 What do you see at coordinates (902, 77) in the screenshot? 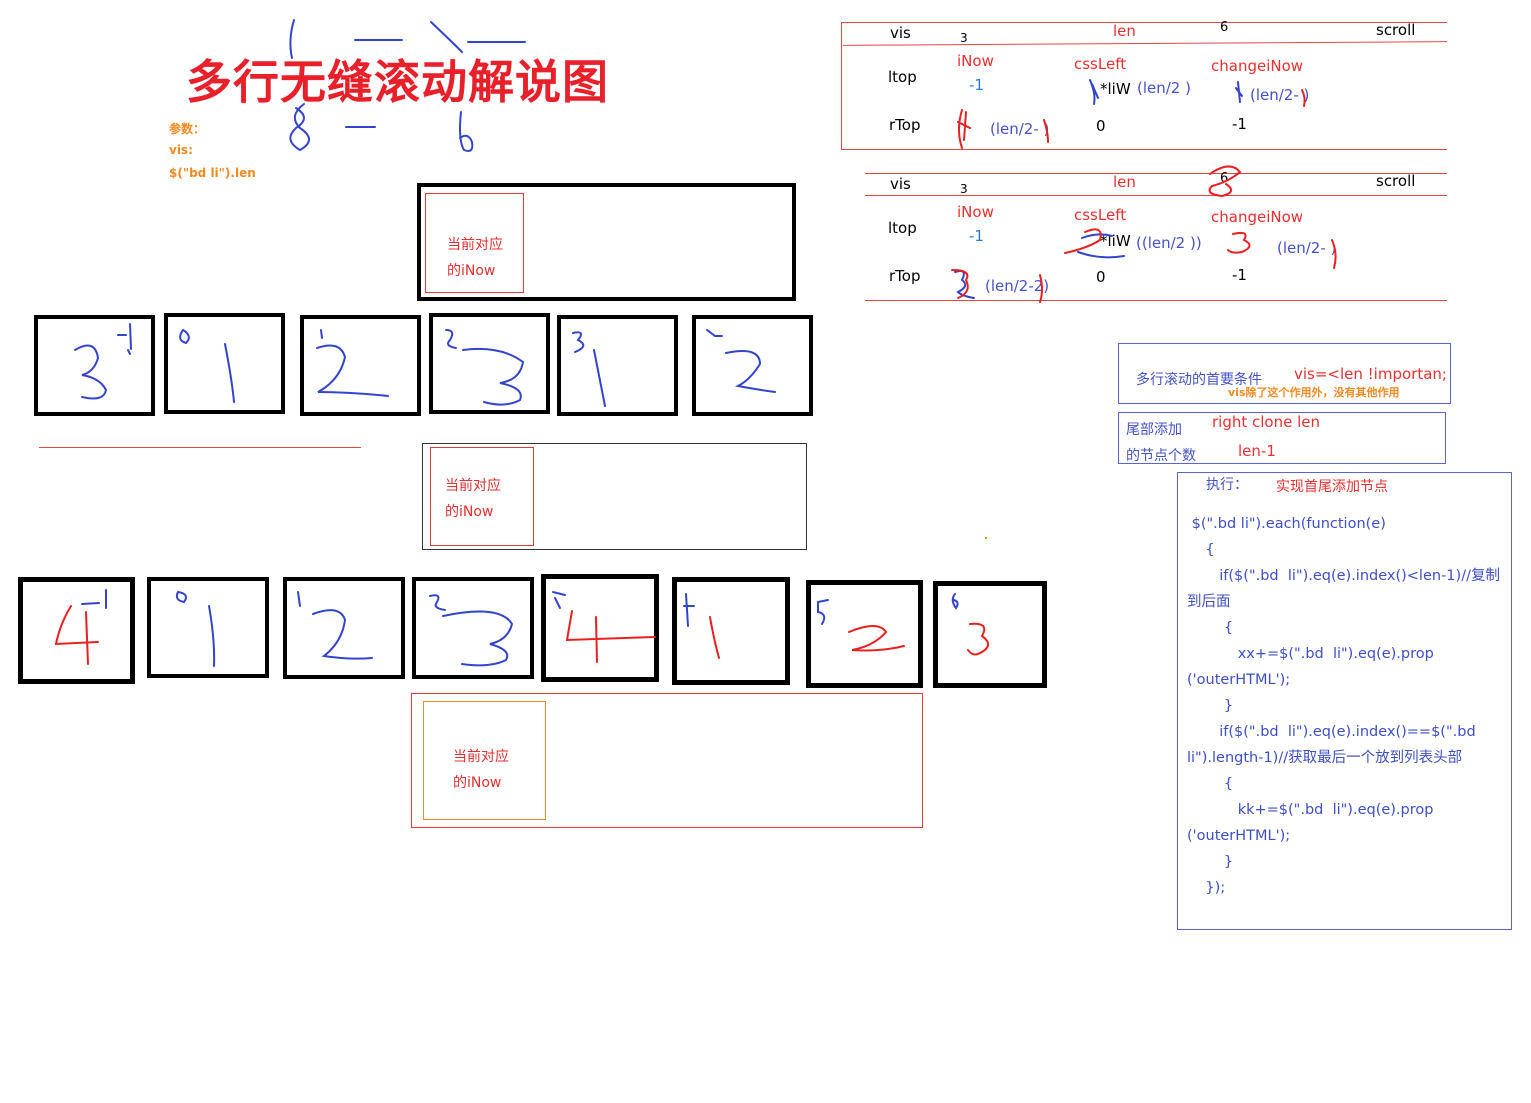
I see `t1-ltop: ltop` at bounding box center [902, 77].